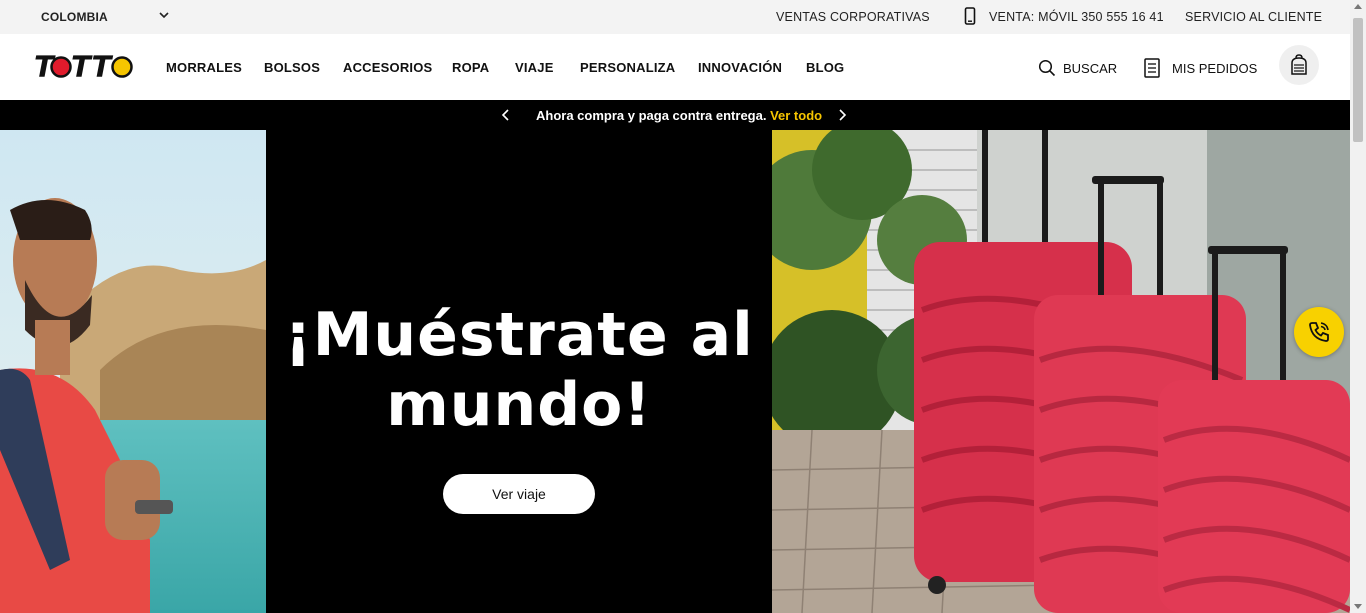  What do you see at coordinates (292, 67) in the screenshot?
I see `nav-bolsos: BOLSOS` at bounding box center [292, 67].